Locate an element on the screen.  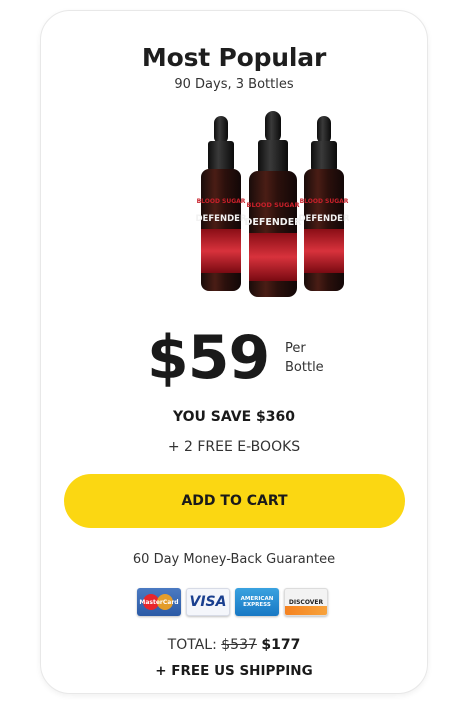
discover-icon: DISCOVER is located at coordinates (306, 602).